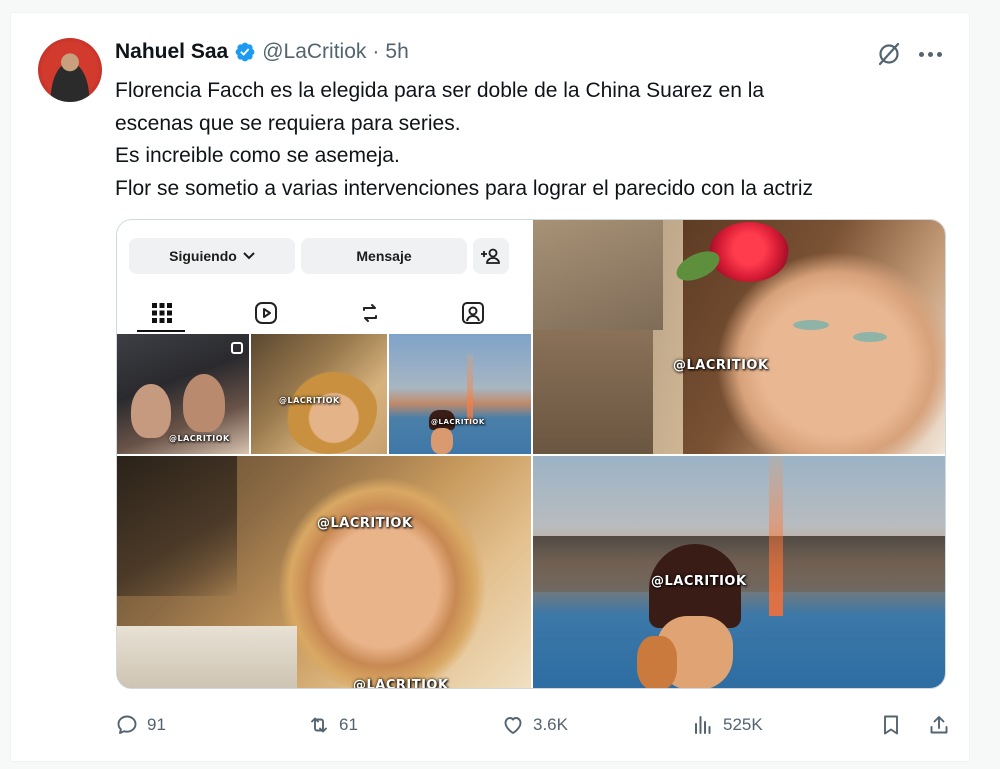 The height and width of the screenshot is (769, 1000). Describe the element at coordinates (889, 54) in the screenshot. I see `grok-icon` at that location.